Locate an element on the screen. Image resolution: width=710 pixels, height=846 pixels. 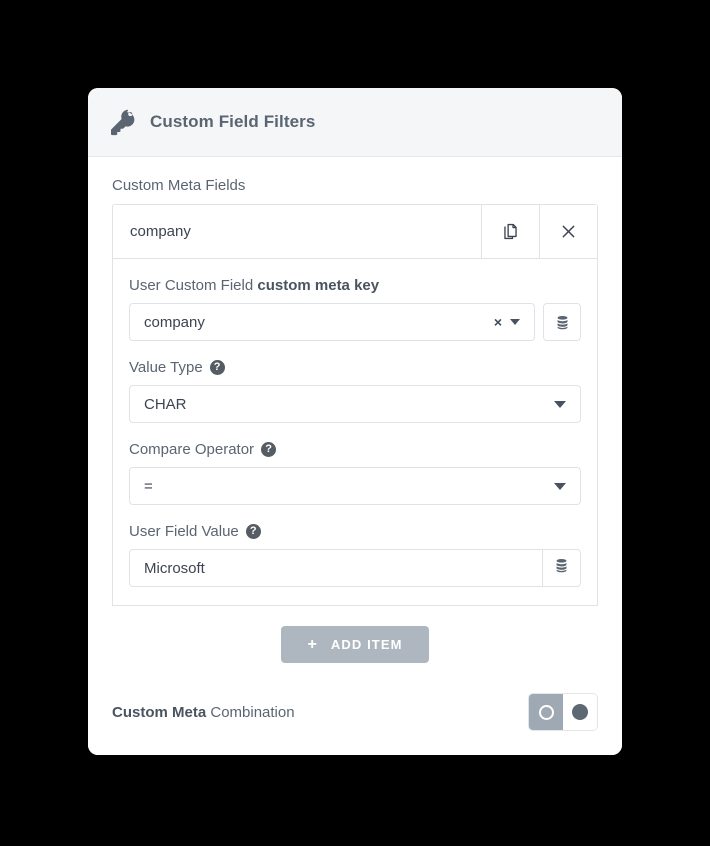
custom-field-database-button is located at coordinates (562, 322).